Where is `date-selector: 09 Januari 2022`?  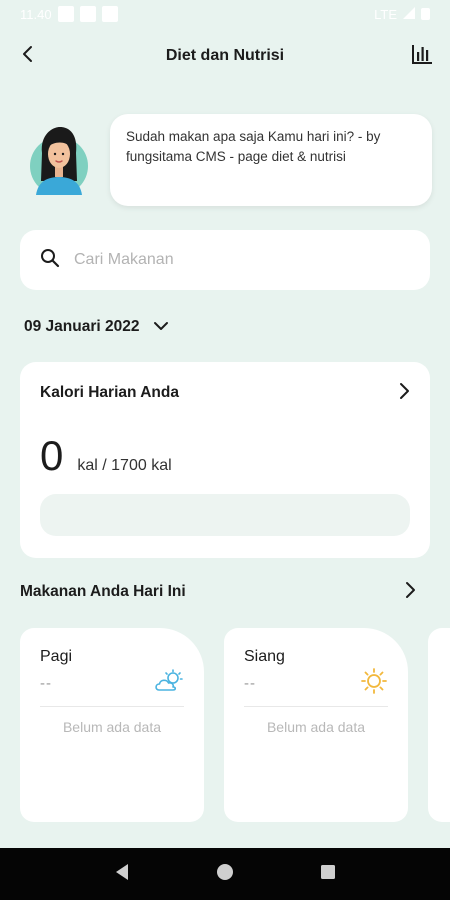 date-selector: 09 Januari 2022 is located at coordinates (96, 327).